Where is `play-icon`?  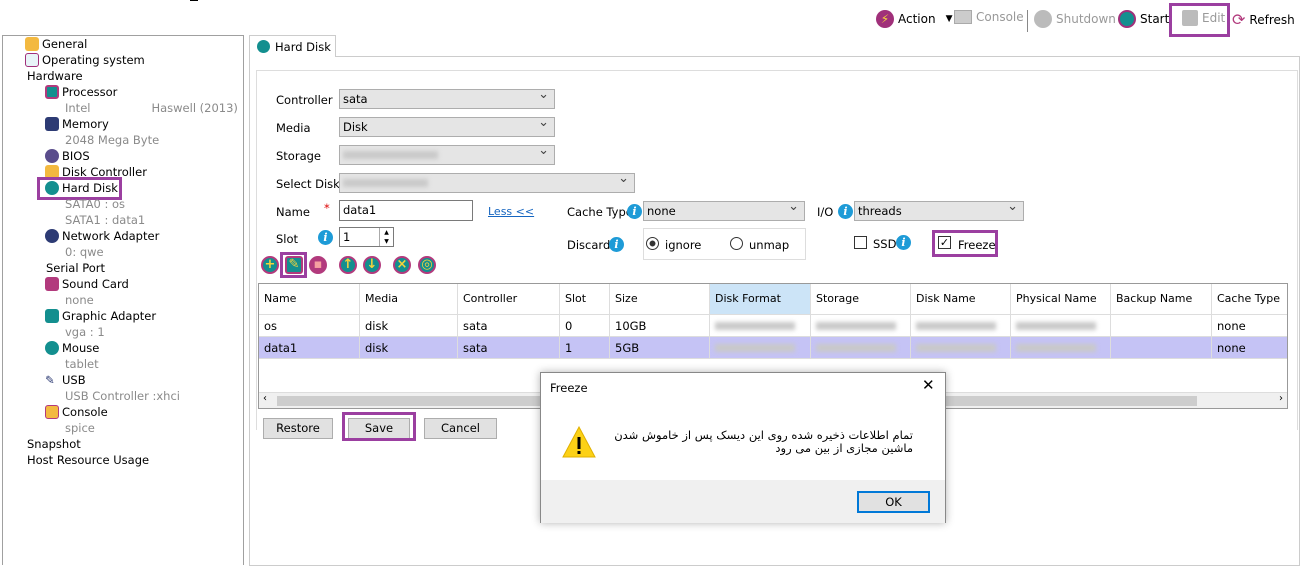
play-icon is located at coordinates (1127, 19).